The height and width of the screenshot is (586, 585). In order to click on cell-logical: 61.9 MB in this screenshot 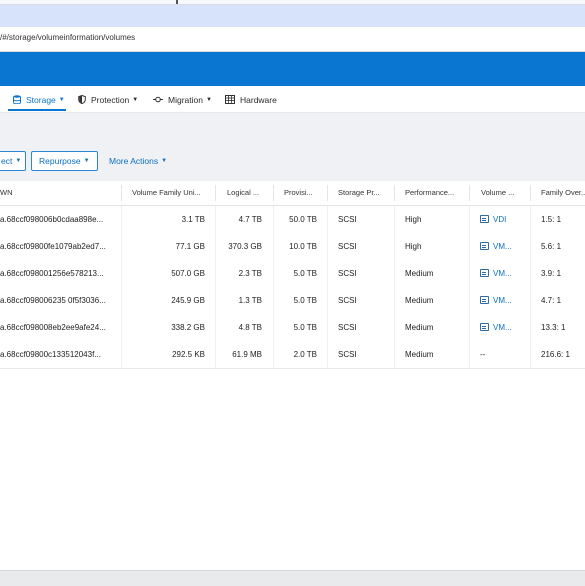, I will do `click(247, 354)`.